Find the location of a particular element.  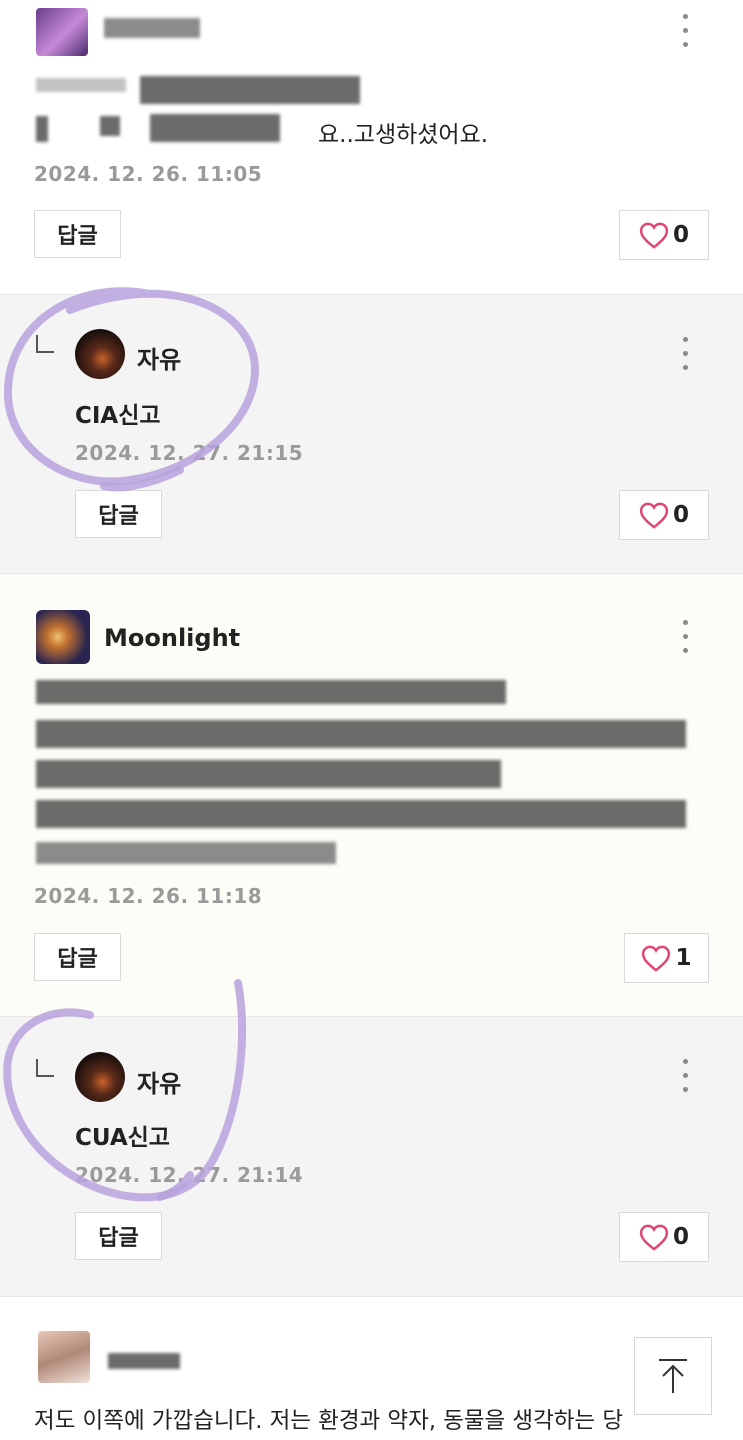

scroll-top-button is located at coordinates (673, 1376).